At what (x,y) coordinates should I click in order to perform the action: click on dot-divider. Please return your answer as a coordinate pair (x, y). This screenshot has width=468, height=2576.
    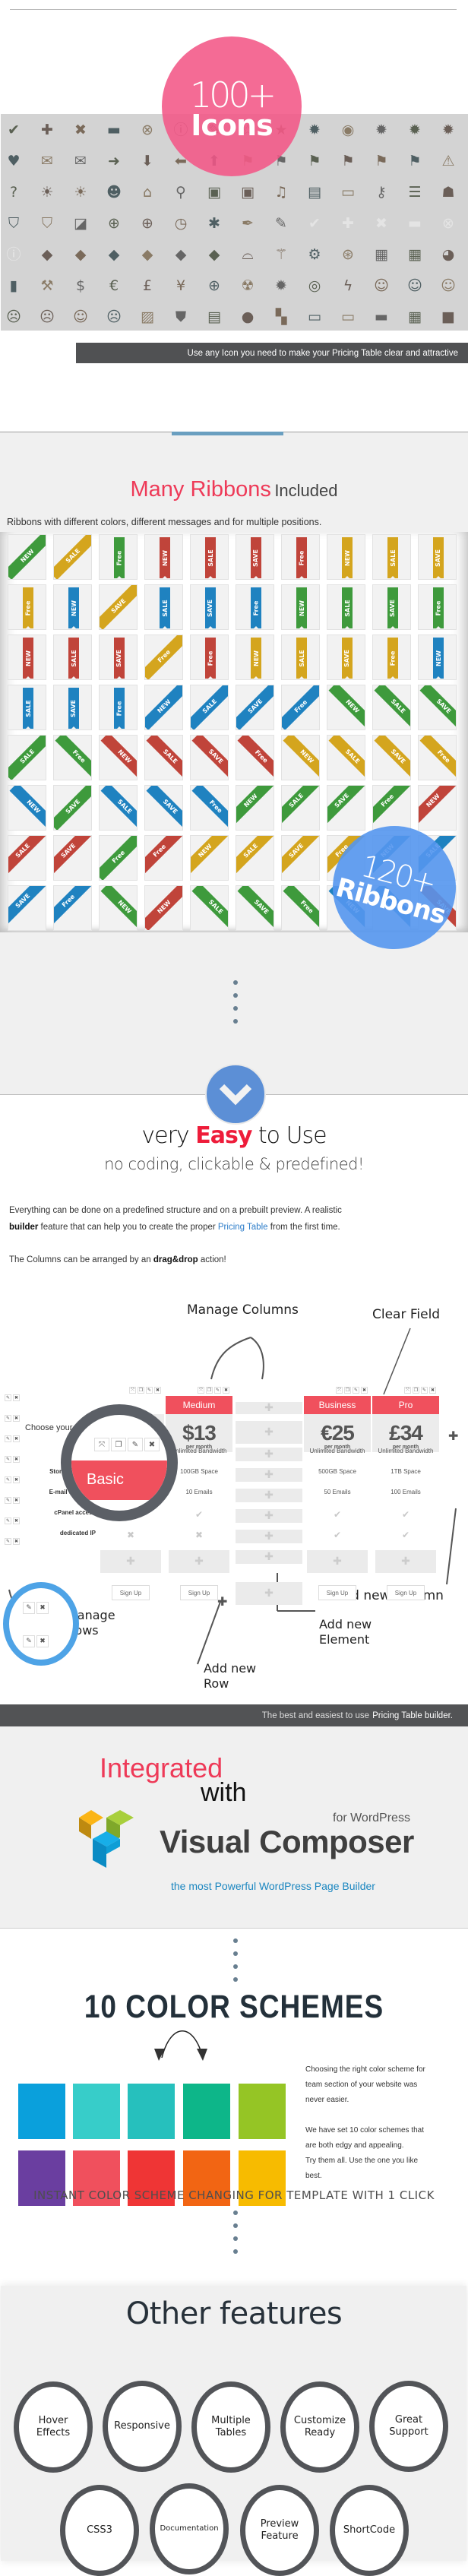
    Looking at the image, I should click on (235, 1953).